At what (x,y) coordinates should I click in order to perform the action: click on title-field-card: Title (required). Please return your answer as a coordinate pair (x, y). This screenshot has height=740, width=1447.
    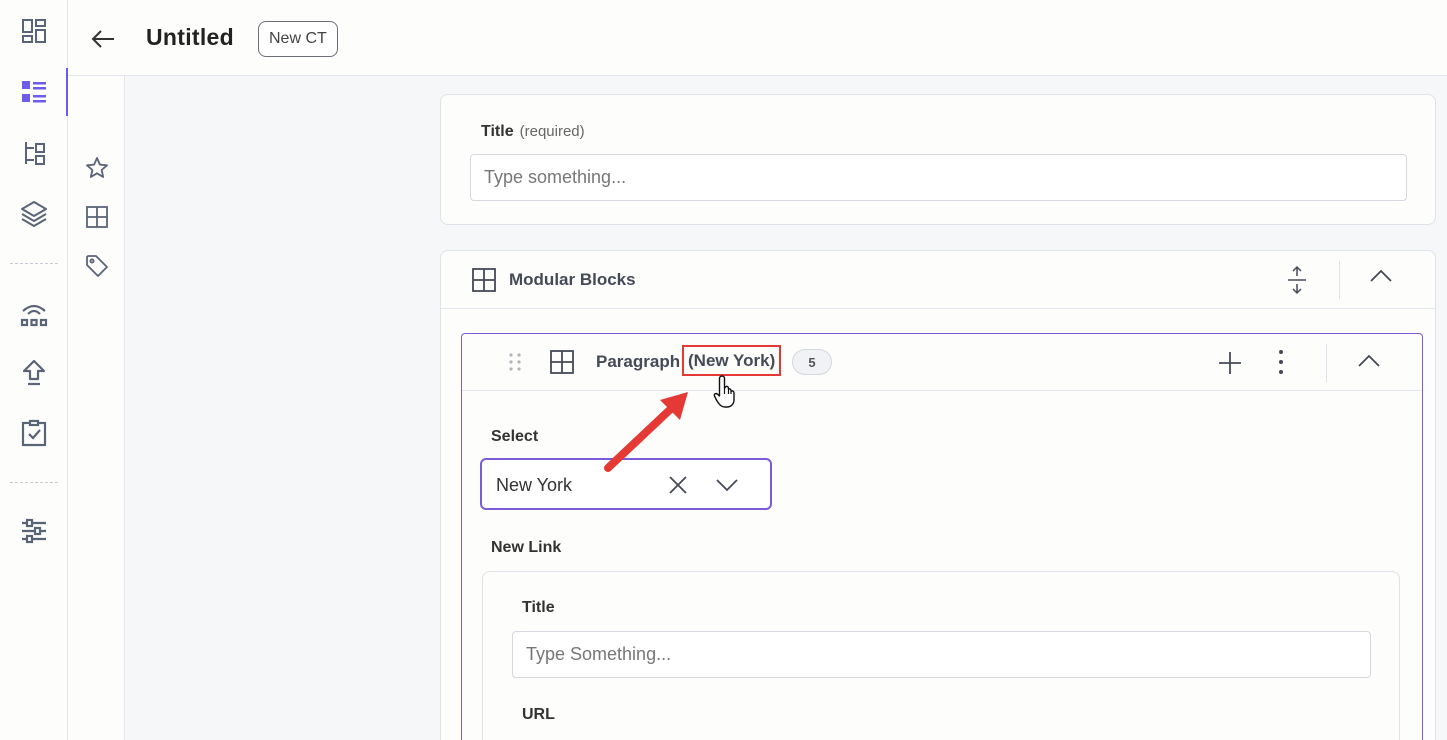
    Looking at the image, I should click on (938, 159).